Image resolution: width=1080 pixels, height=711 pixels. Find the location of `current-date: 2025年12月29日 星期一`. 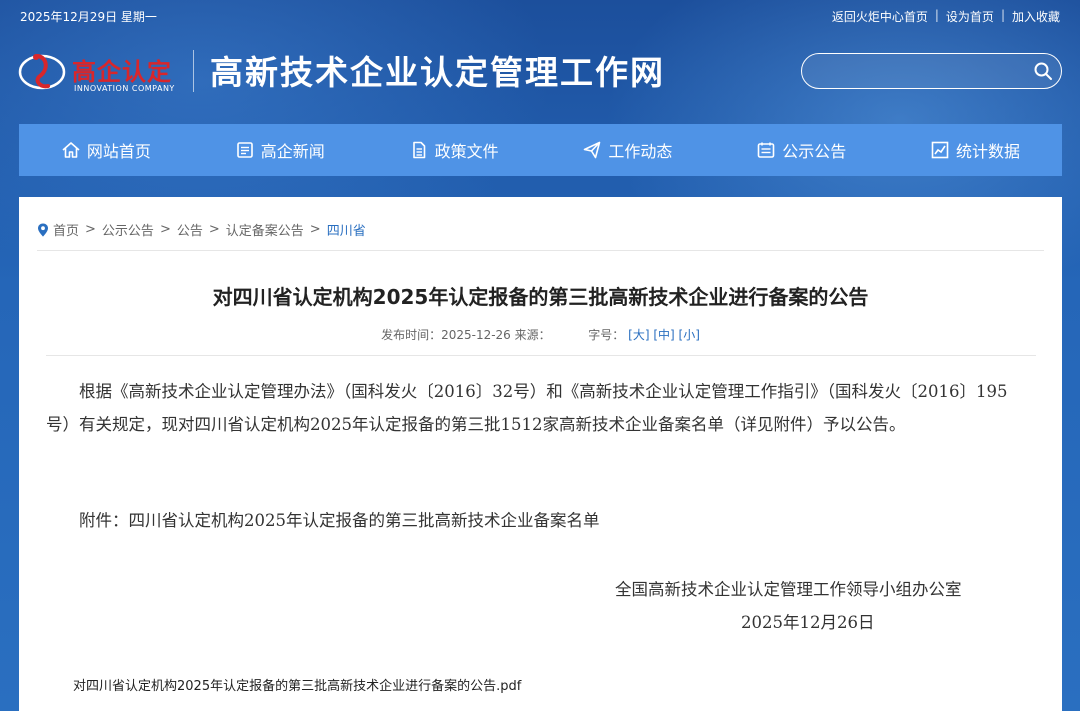

current-date: 2025年12月29日 星期一 is located at coordinates (88, 17).